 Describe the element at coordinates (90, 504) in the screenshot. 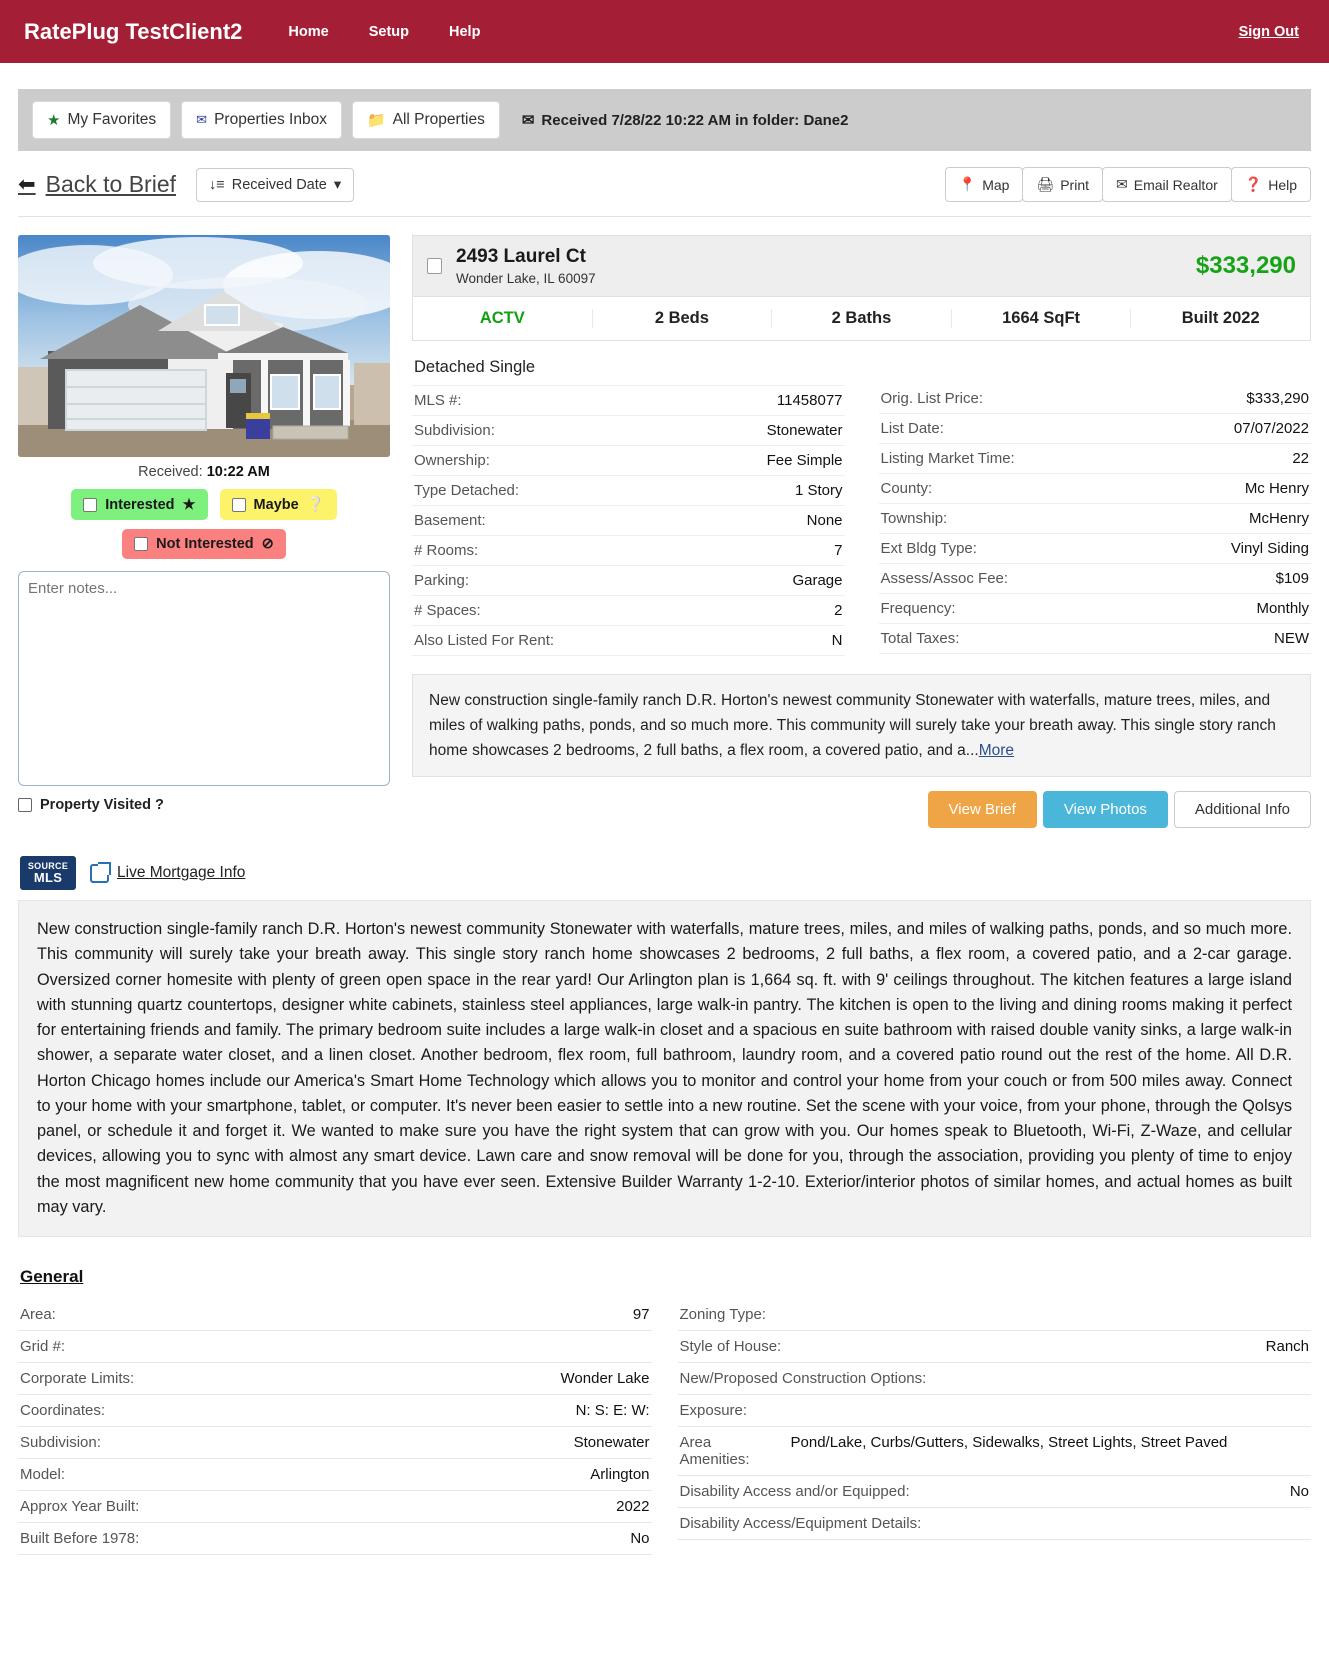

I see `interested-checkbox` at that location.